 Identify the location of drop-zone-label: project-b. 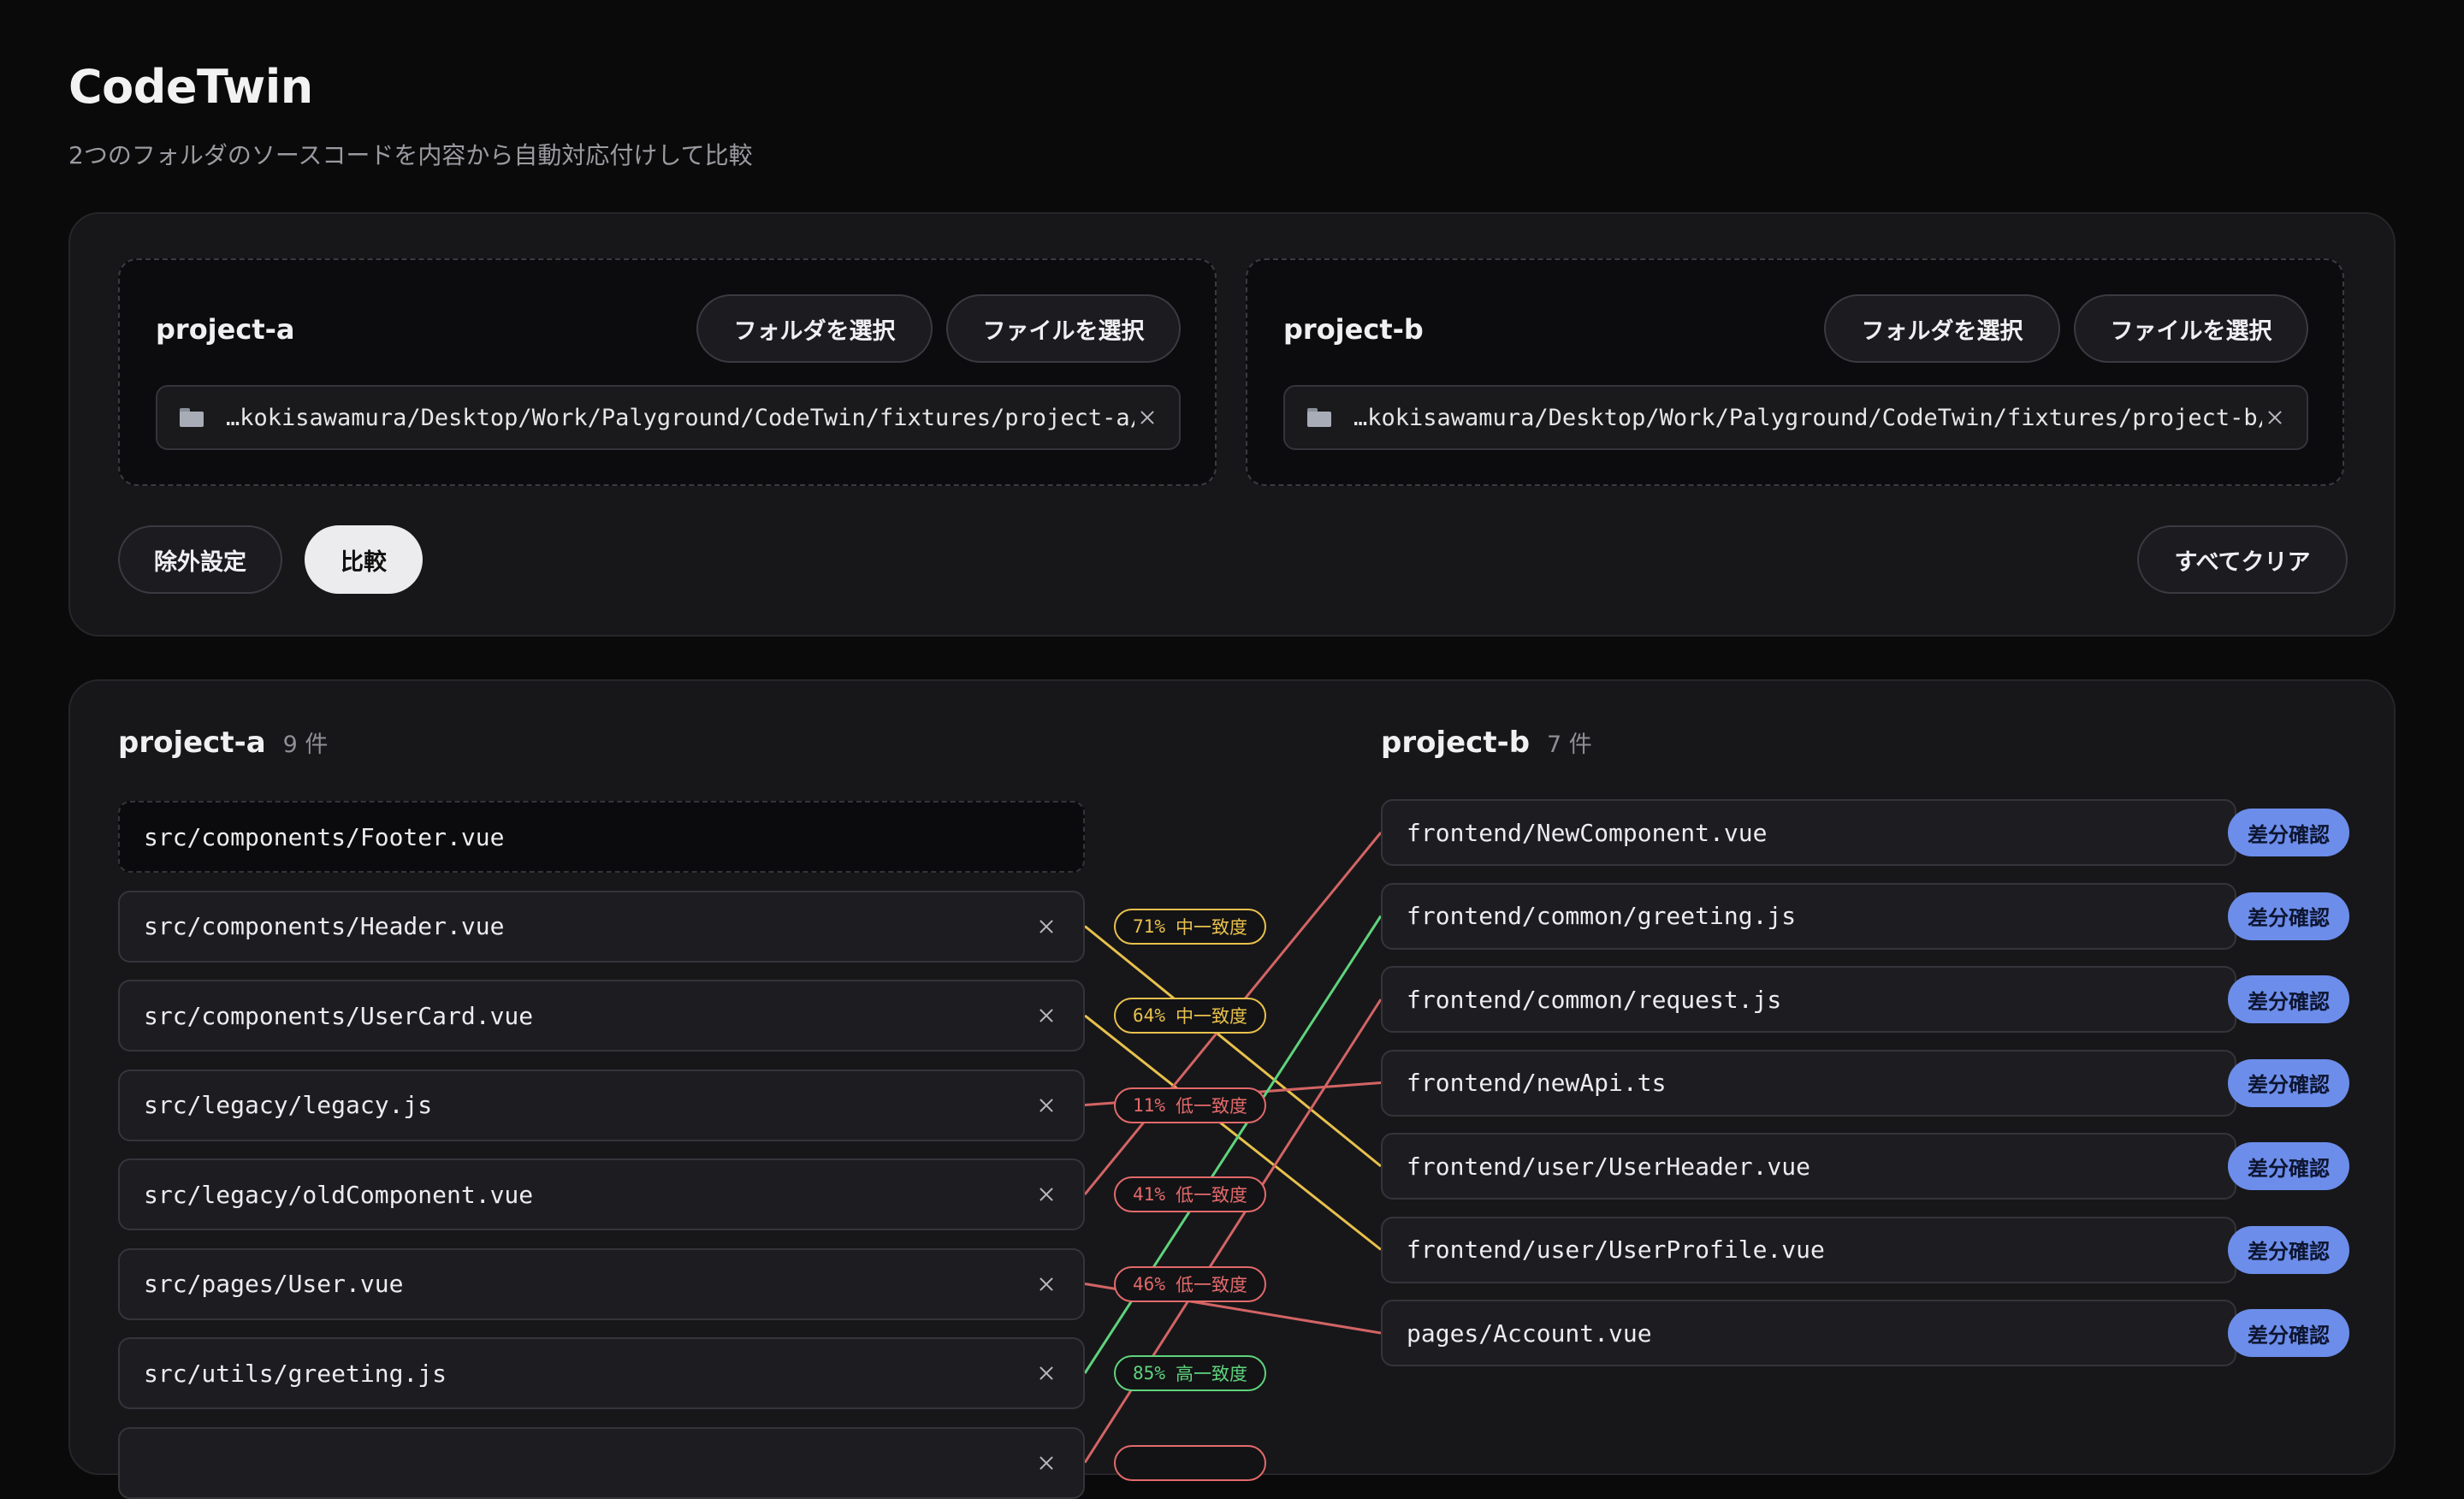
(1353, 330).